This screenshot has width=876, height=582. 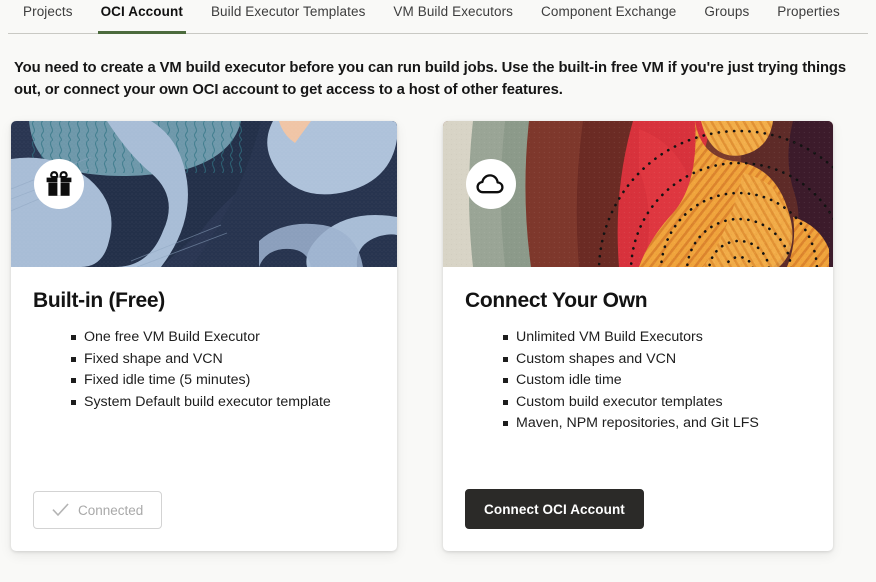 I want to click on card-footer-connect-your-own: Connect OCI Account, so click(x=638, y=520).